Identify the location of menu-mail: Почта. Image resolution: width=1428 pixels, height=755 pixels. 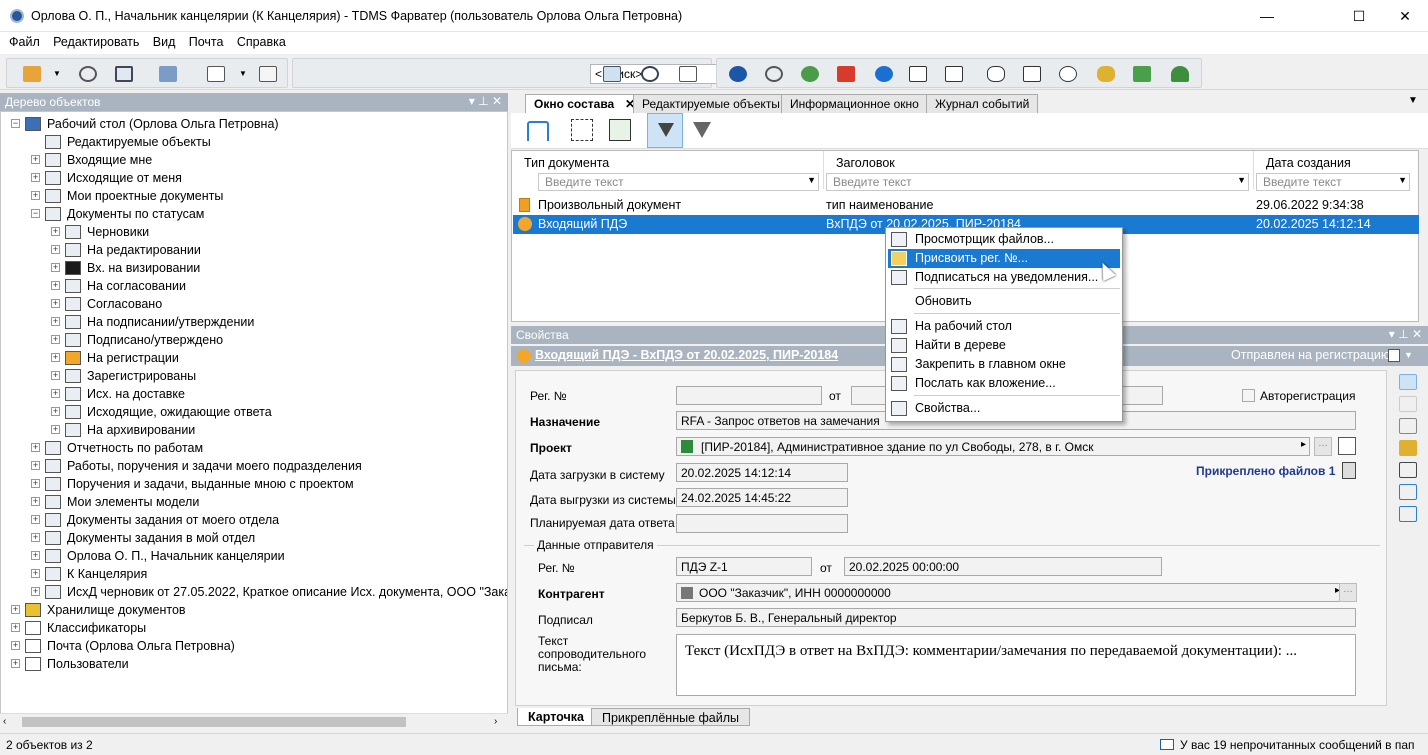
(206, 40).